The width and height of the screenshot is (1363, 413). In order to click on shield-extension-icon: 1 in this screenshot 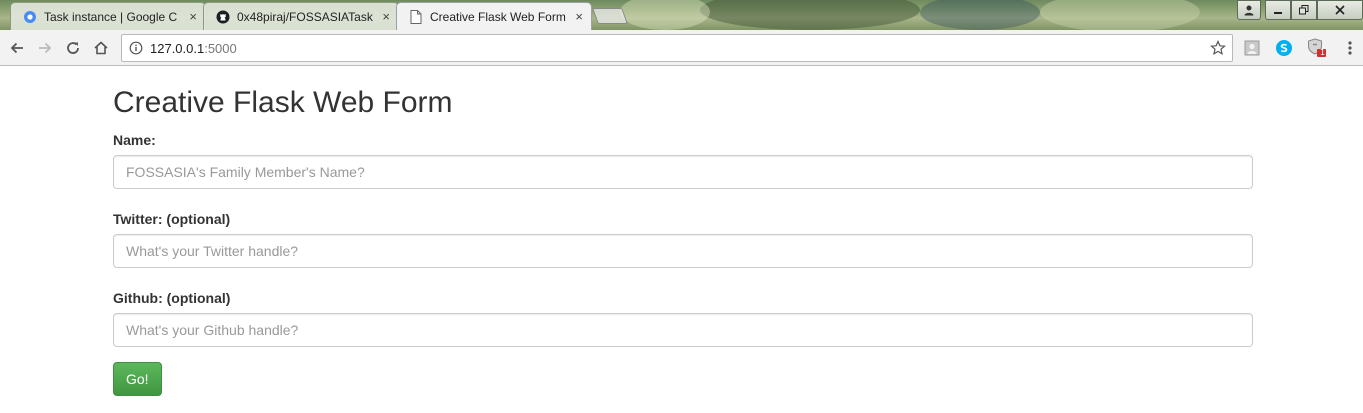, I will do `click(1317, 48)`.